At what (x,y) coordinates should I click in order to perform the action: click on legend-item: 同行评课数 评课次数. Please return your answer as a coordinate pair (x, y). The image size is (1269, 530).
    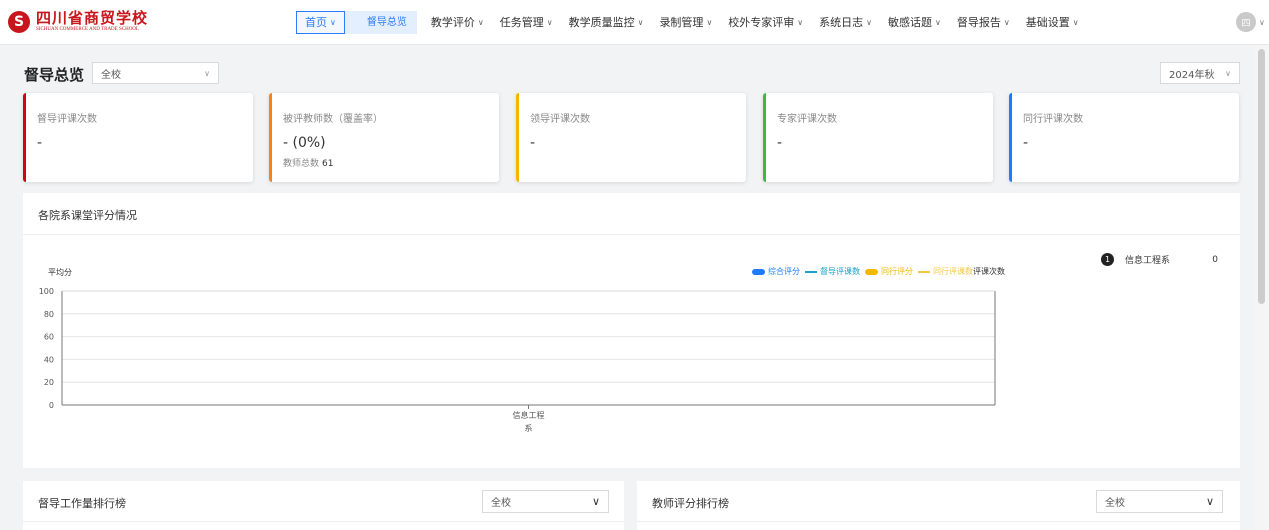
    Looking at the image, I should click on (961, 271).